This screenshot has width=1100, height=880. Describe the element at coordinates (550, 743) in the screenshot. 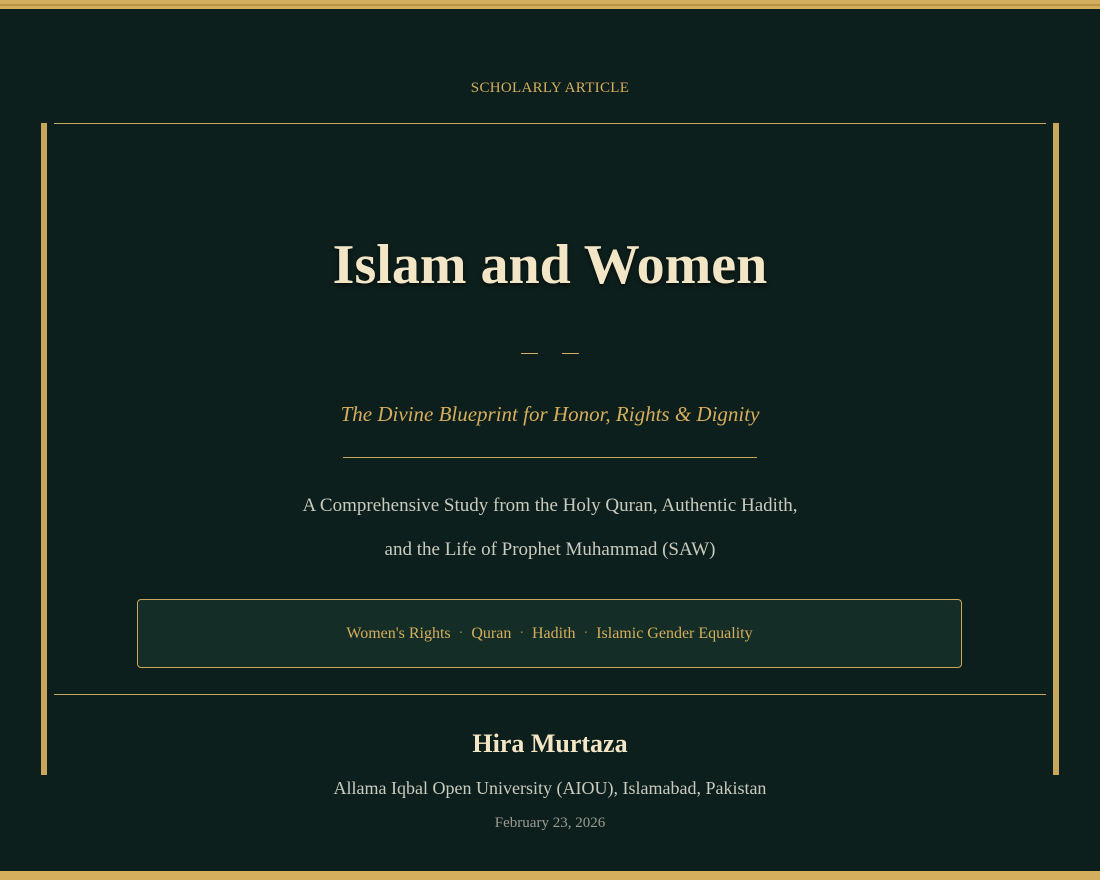

I see `author-name: Hira Murtaza` at that location.